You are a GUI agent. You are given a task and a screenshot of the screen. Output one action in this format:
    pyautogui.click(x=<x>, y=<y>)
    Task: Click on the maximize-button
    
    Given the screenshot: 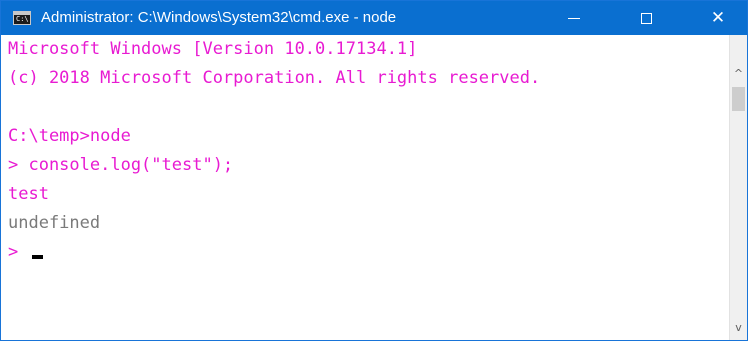 What is the action you would take?
    pyautogui.click(x=646, y=18)
    